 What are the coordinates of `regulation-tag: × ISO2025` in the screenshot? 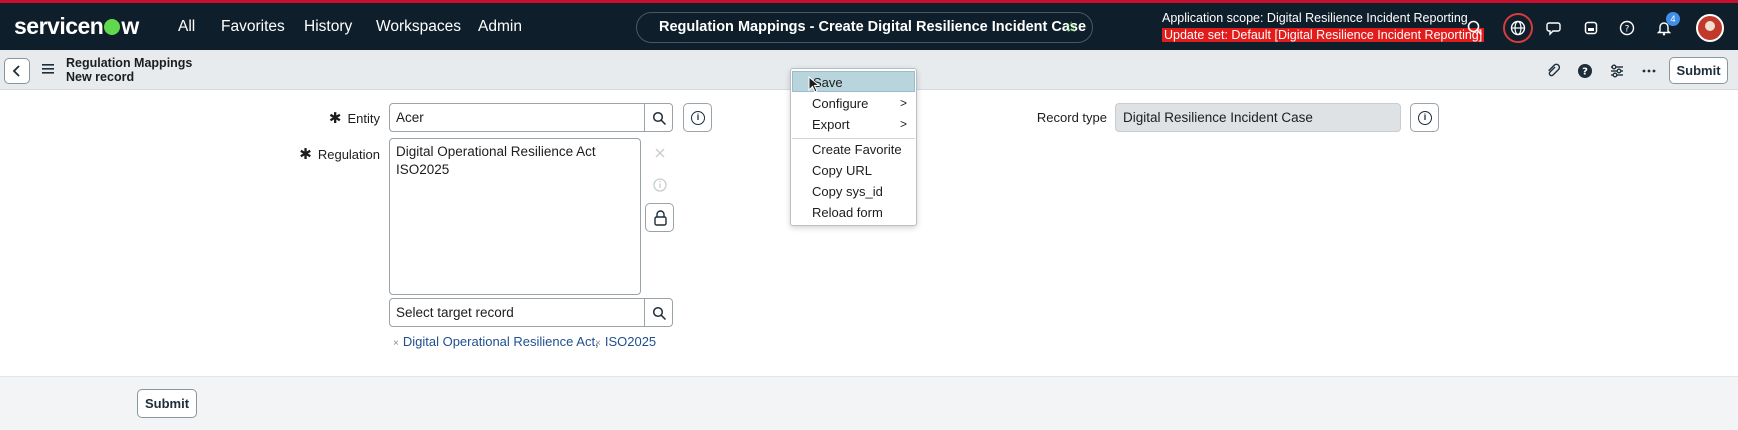 It's located at (625, 341).